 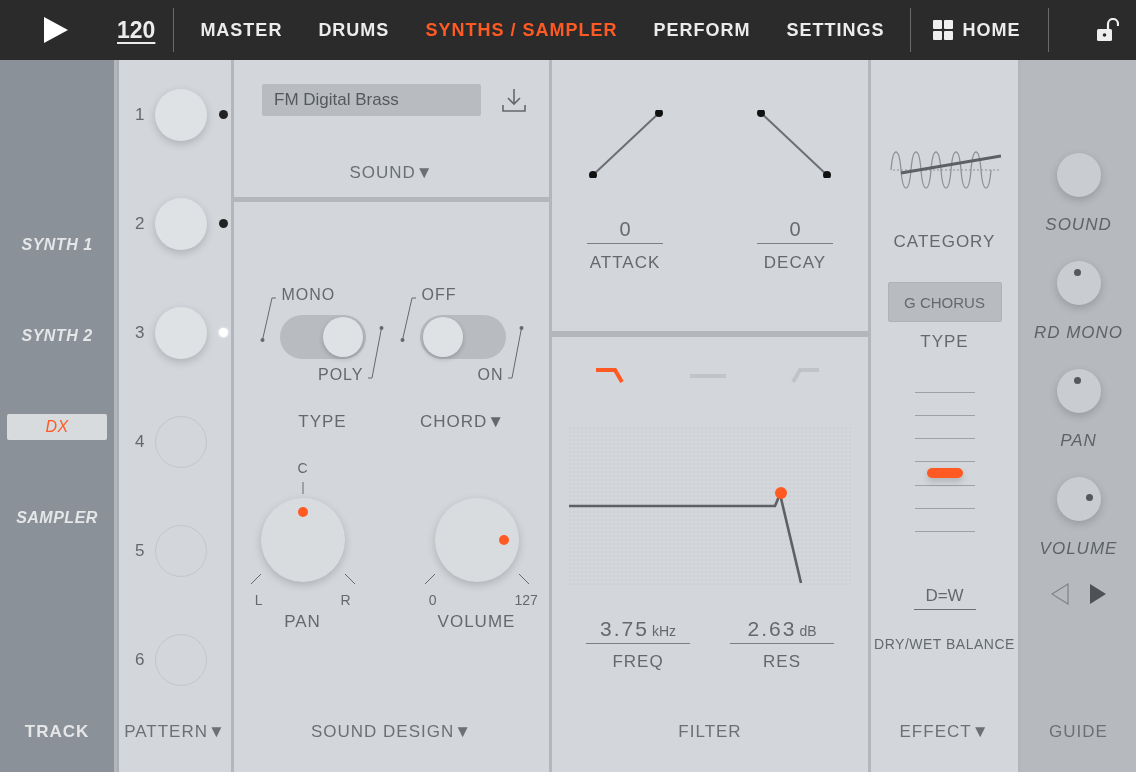 What do you see at coordinates (835, 30) in the screenshot?
I see `nav-tab: SETTINGS` at bounding box center [835, 30].